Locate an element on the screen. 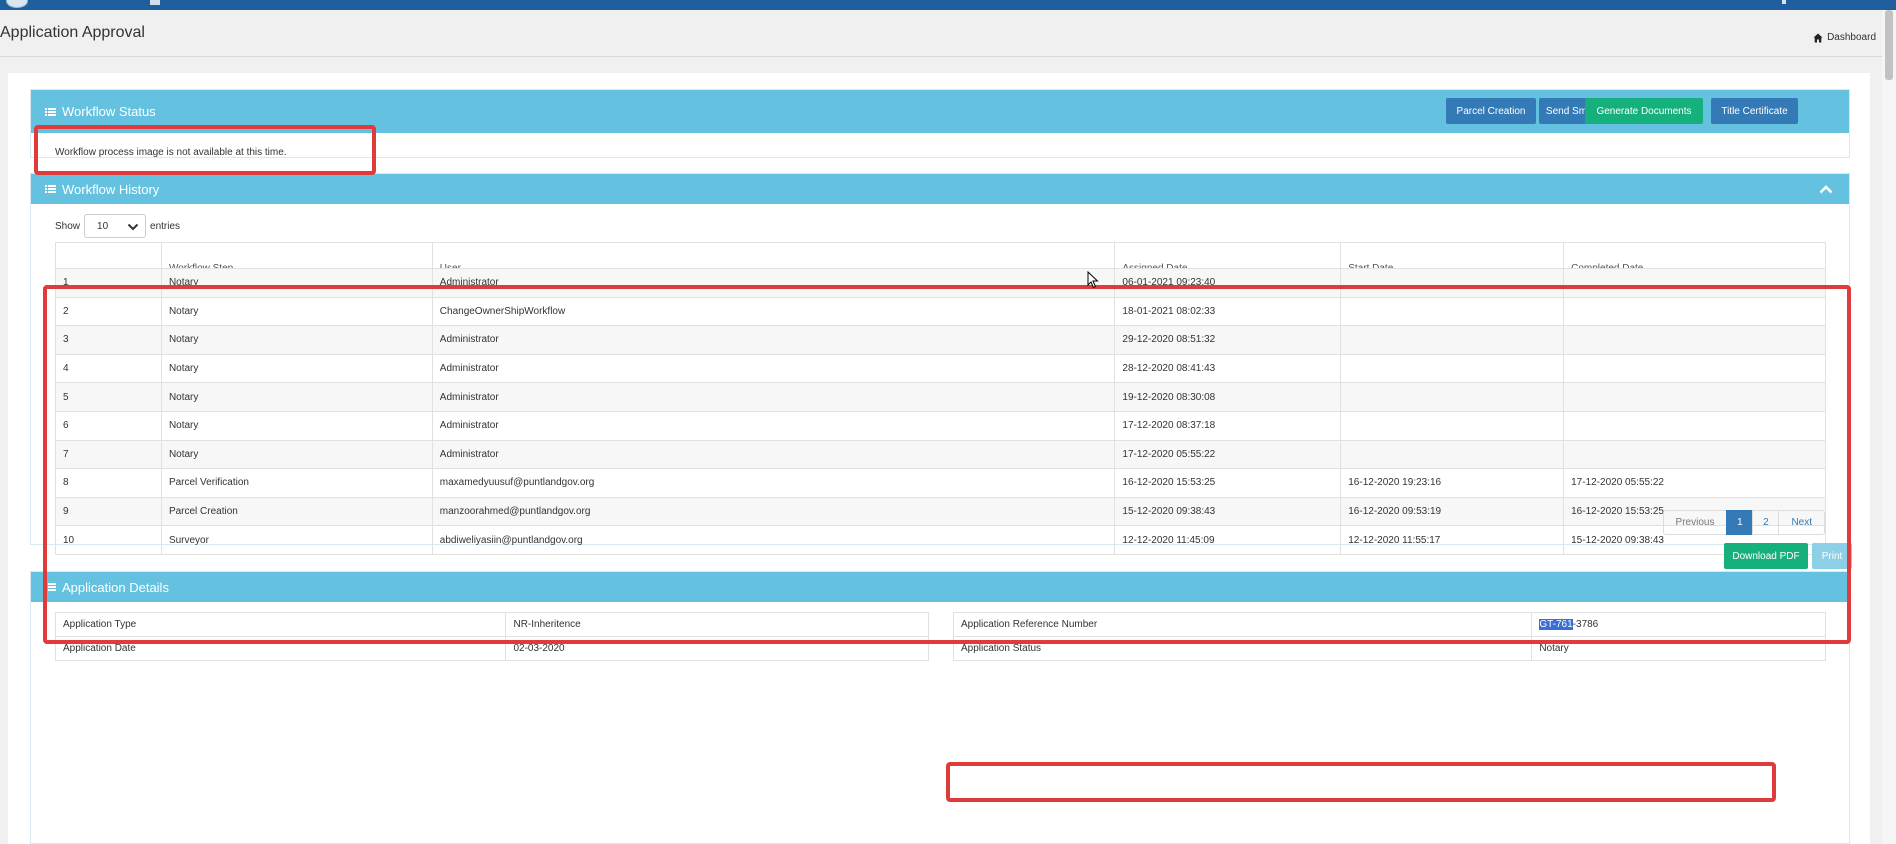 Image resolution: width=1896 pixels, height=844 pixels. column-header-index is located at coordinates (108, 255).